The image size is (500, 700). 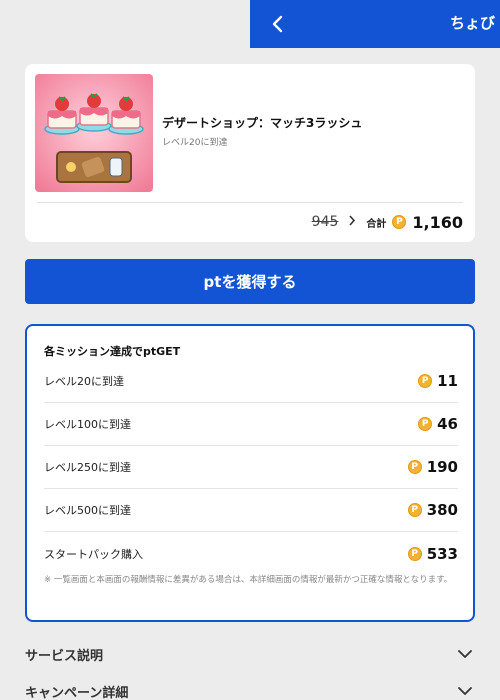 I want to click on app-thumbnail, so click(x=94, y=133).